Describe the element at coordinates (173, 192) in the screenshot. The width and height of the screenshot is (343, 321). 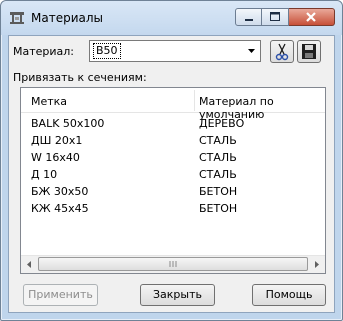
I see `list-item: БЖ 30x50 БЕТОН` at that location.